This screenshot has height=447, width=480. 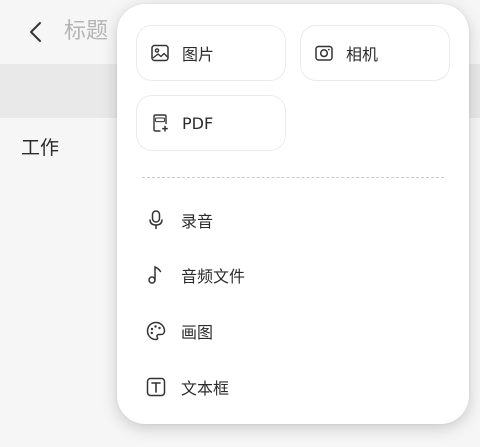 I want to click on menu-divider, so click(x=293, y=177).